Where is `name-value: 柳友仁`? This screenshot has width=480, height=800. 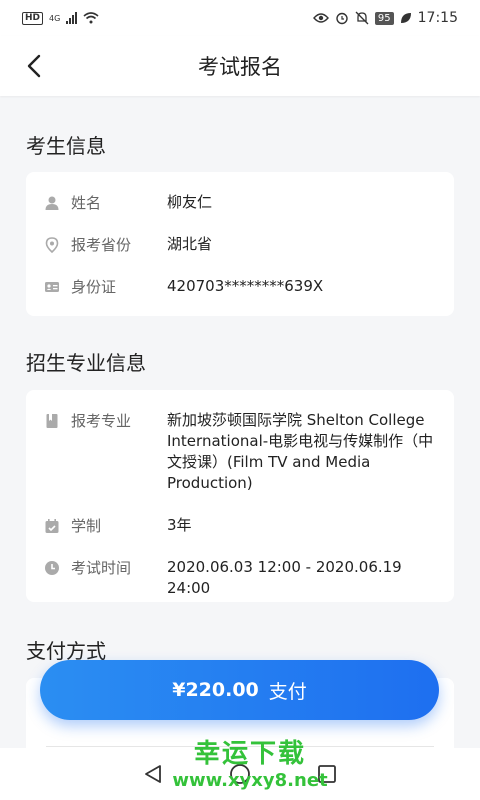
name-value: 柳友仁 is located at coordinates (190, 202).